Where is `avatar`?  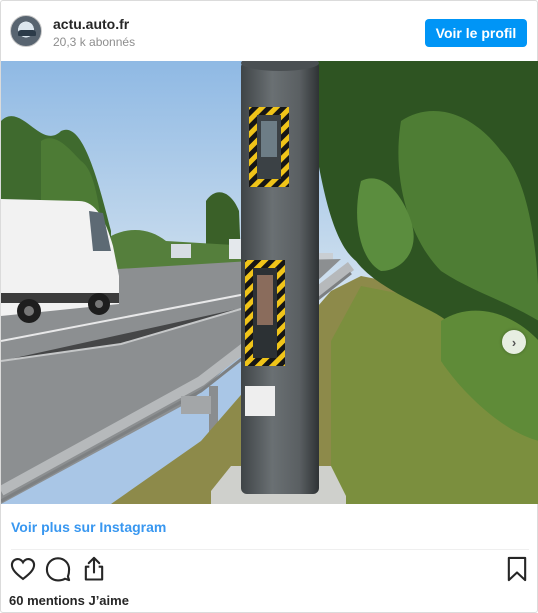 avatar is located at coordinates (26, 31).